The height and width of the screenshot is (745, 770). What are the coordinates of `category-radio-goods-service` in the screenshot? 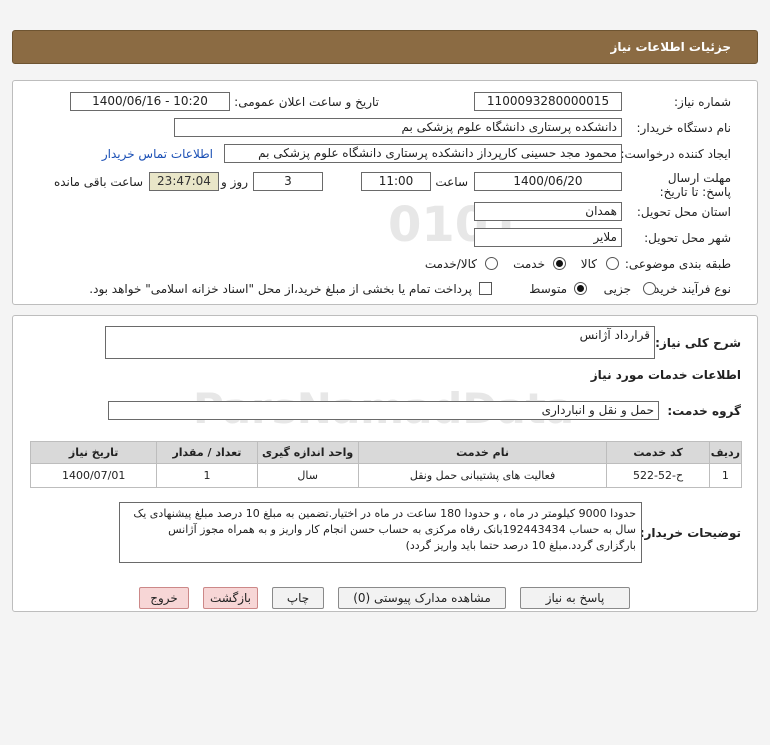 It's located at (491, 263).